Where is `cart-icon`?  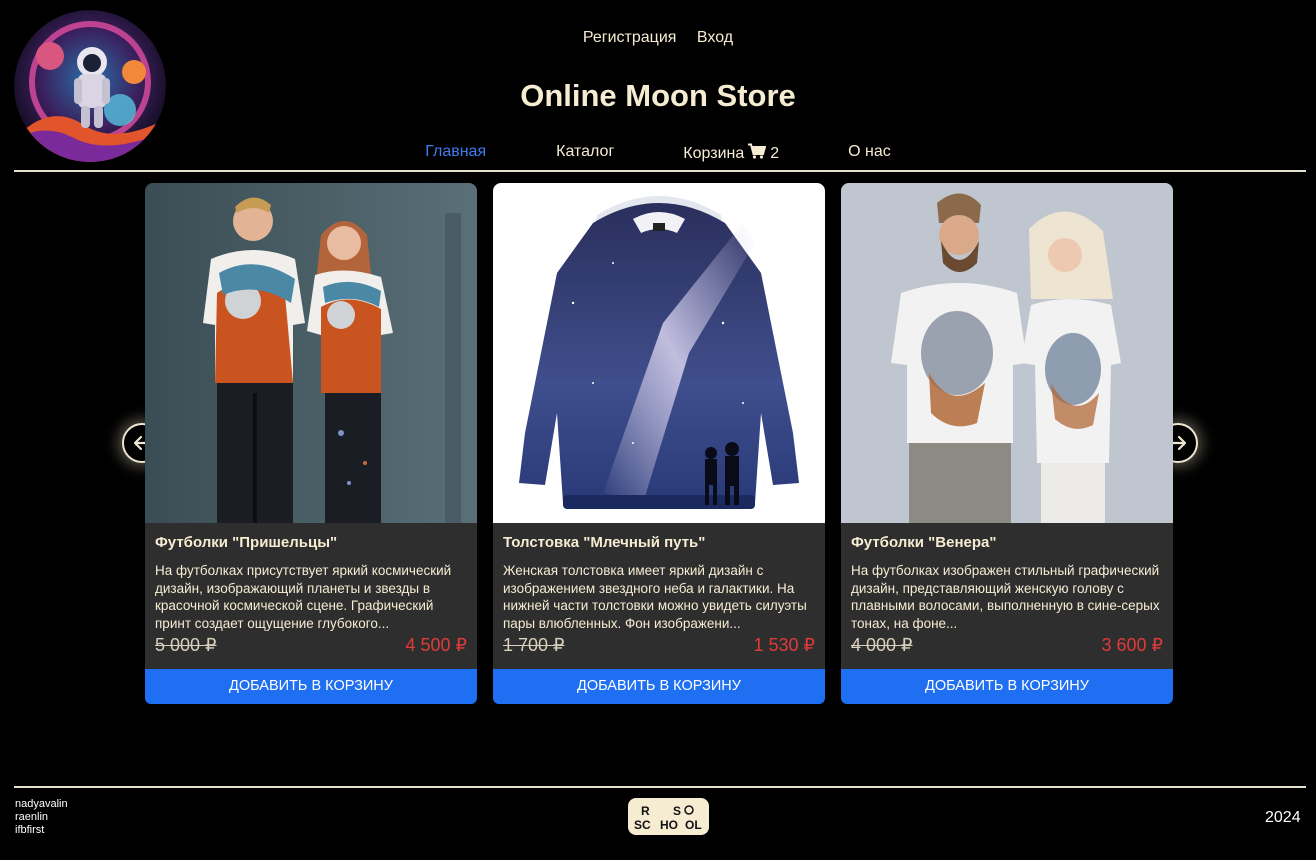
cart-icon is located at coordinates (757, 153).